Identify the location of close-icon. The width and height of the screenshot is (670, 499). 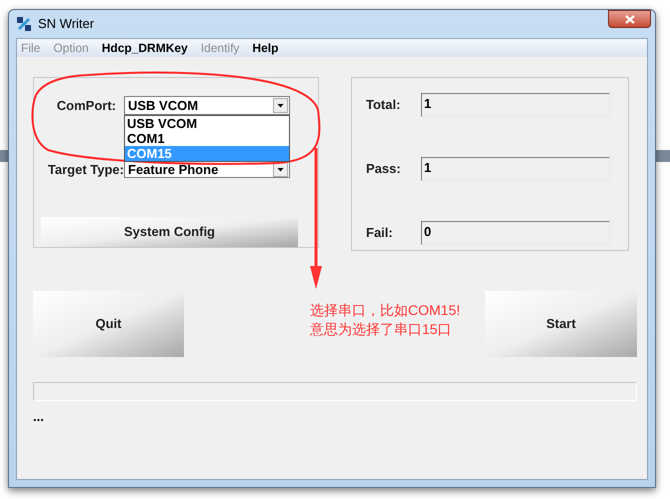
(629, 19).